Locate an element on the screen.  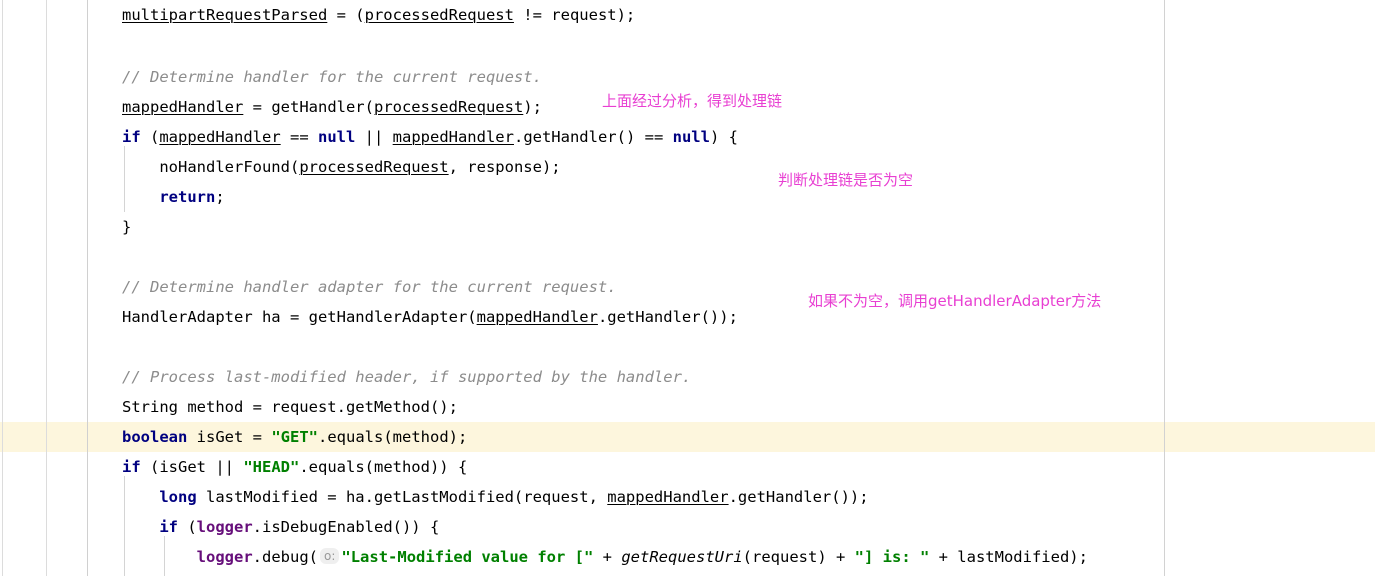
token-string: "HEAD" is located at coordinates (271, 467).